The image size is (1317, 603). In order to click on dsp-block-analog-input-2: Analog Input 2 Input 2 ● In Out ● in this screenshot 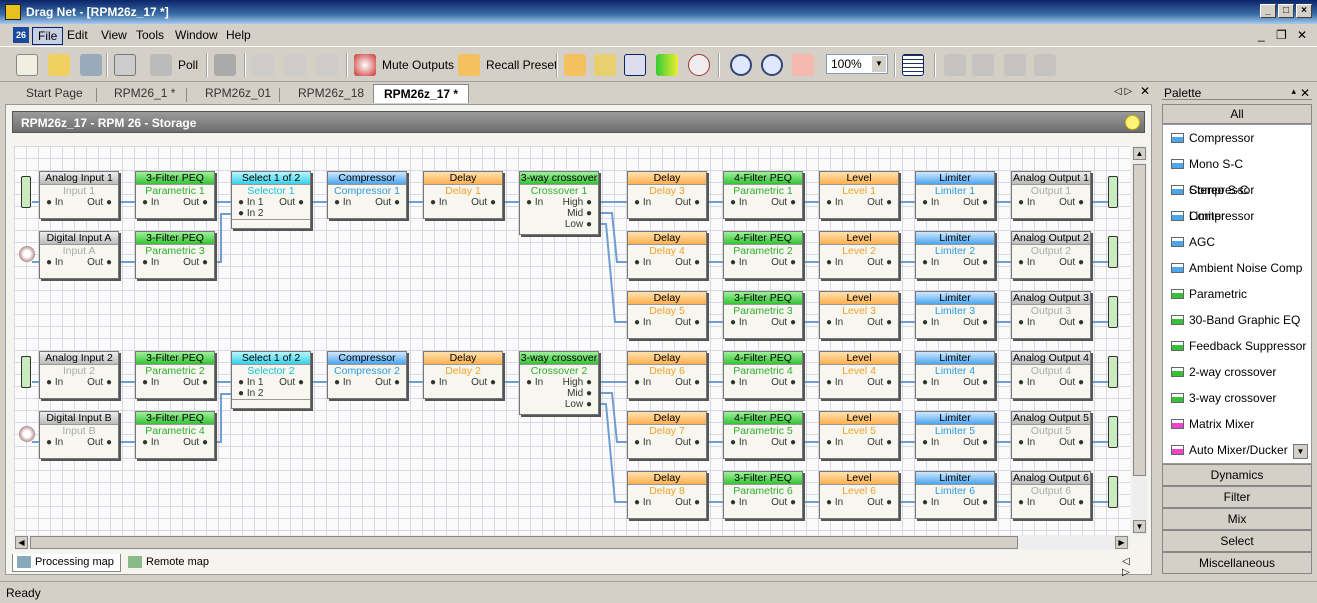, I will do `click(79, 375)`.